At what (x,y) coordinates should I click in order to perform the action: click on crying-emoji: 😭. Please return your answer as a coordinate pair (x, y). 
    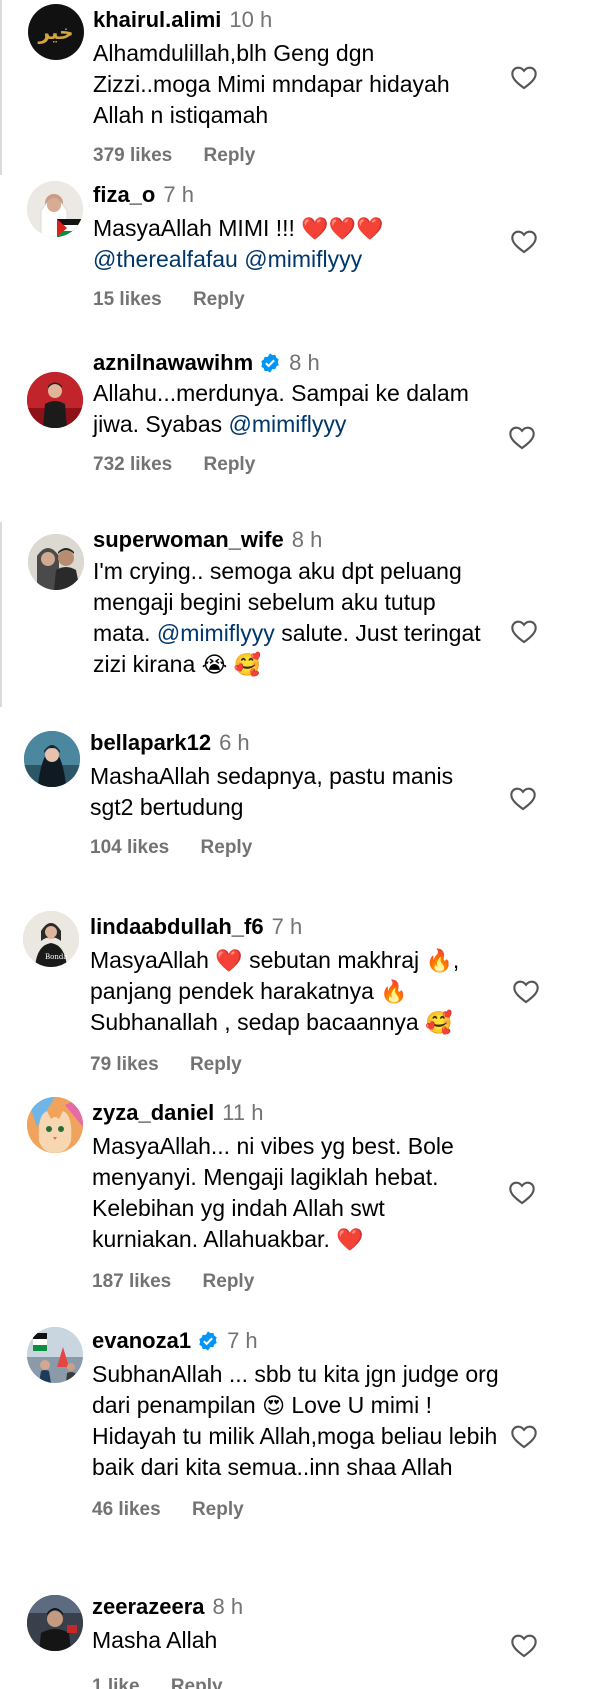
    Looking at the image, I should click on (214, 664).